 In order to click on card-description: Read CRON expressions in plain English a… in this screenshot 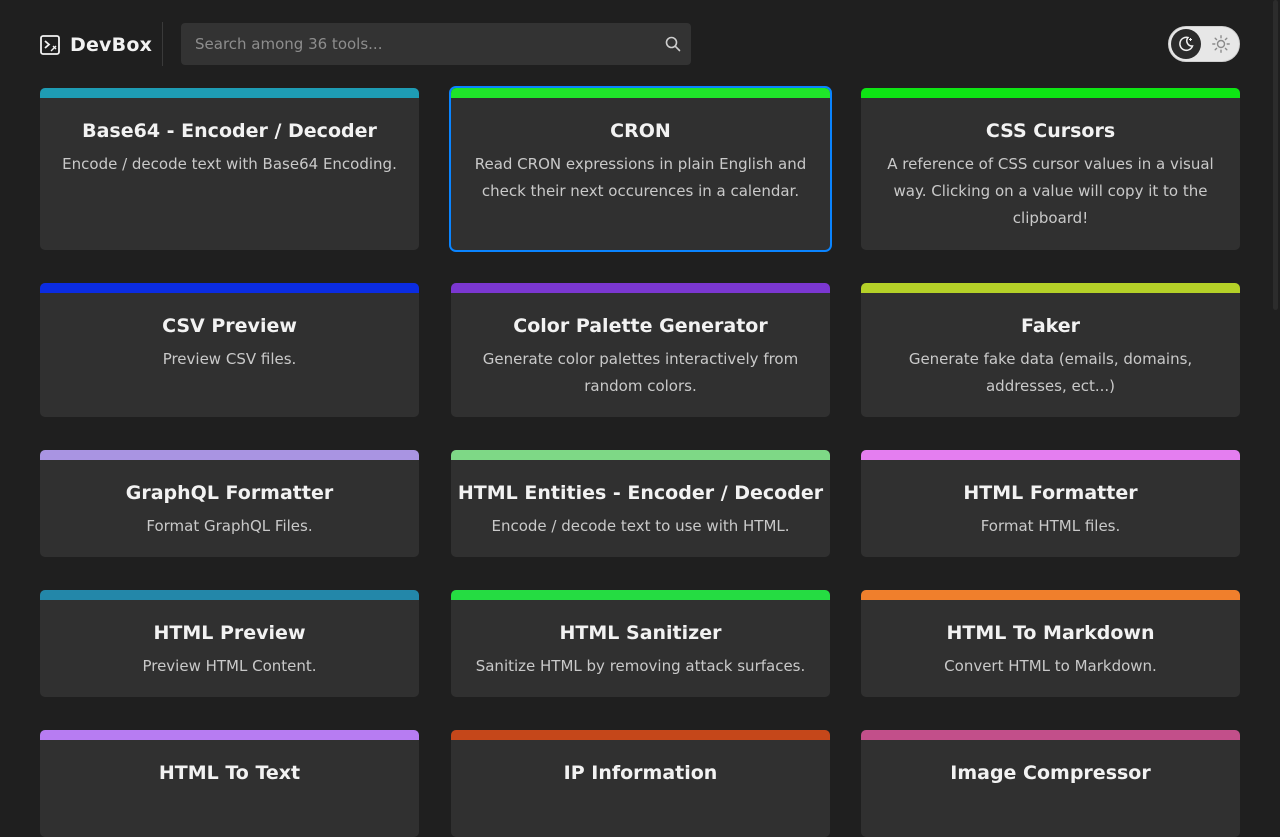, I will do `click(640, 177)`.